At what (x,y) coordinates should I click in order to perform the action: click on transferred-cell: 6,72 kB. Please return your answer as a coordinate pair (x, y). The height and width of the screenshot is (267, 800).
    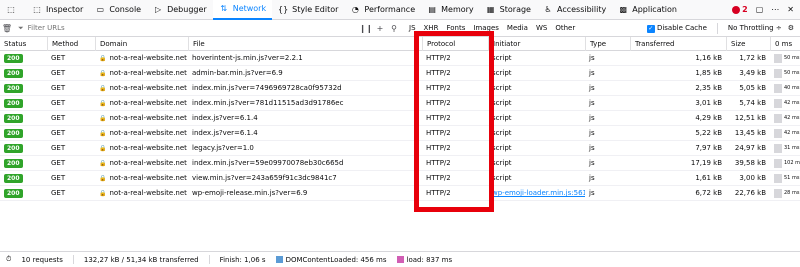
    Looking at the image, I should click on (708, 193).